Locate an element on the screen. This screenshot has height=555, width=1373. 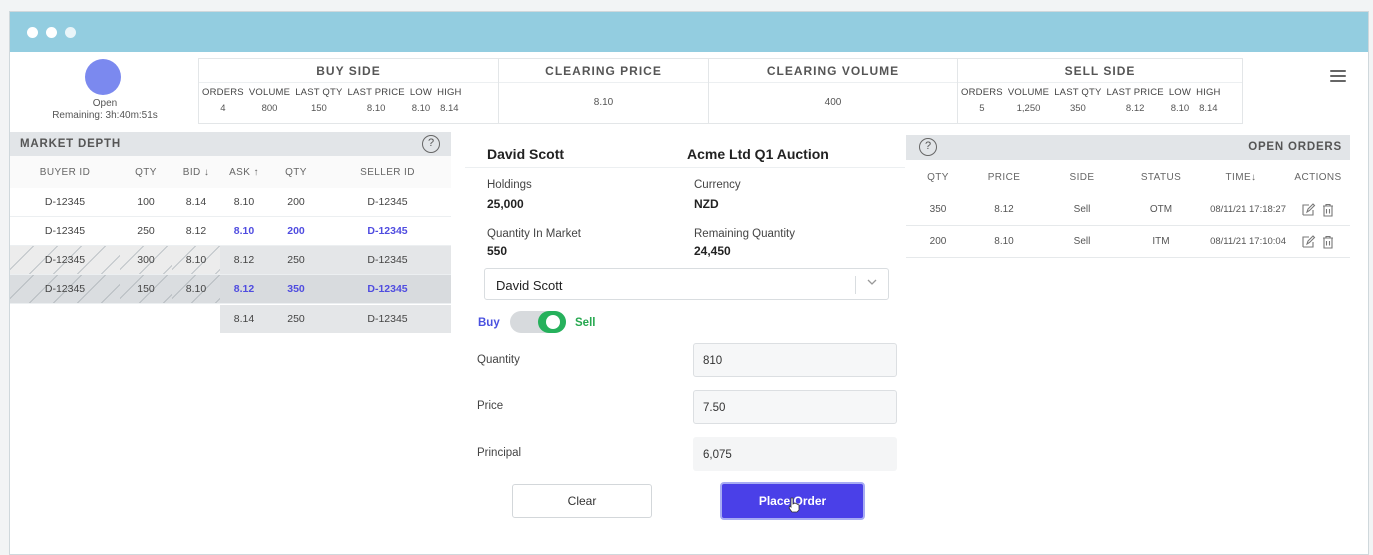
quantity-input: 810 is located at coordinates (795, 360).